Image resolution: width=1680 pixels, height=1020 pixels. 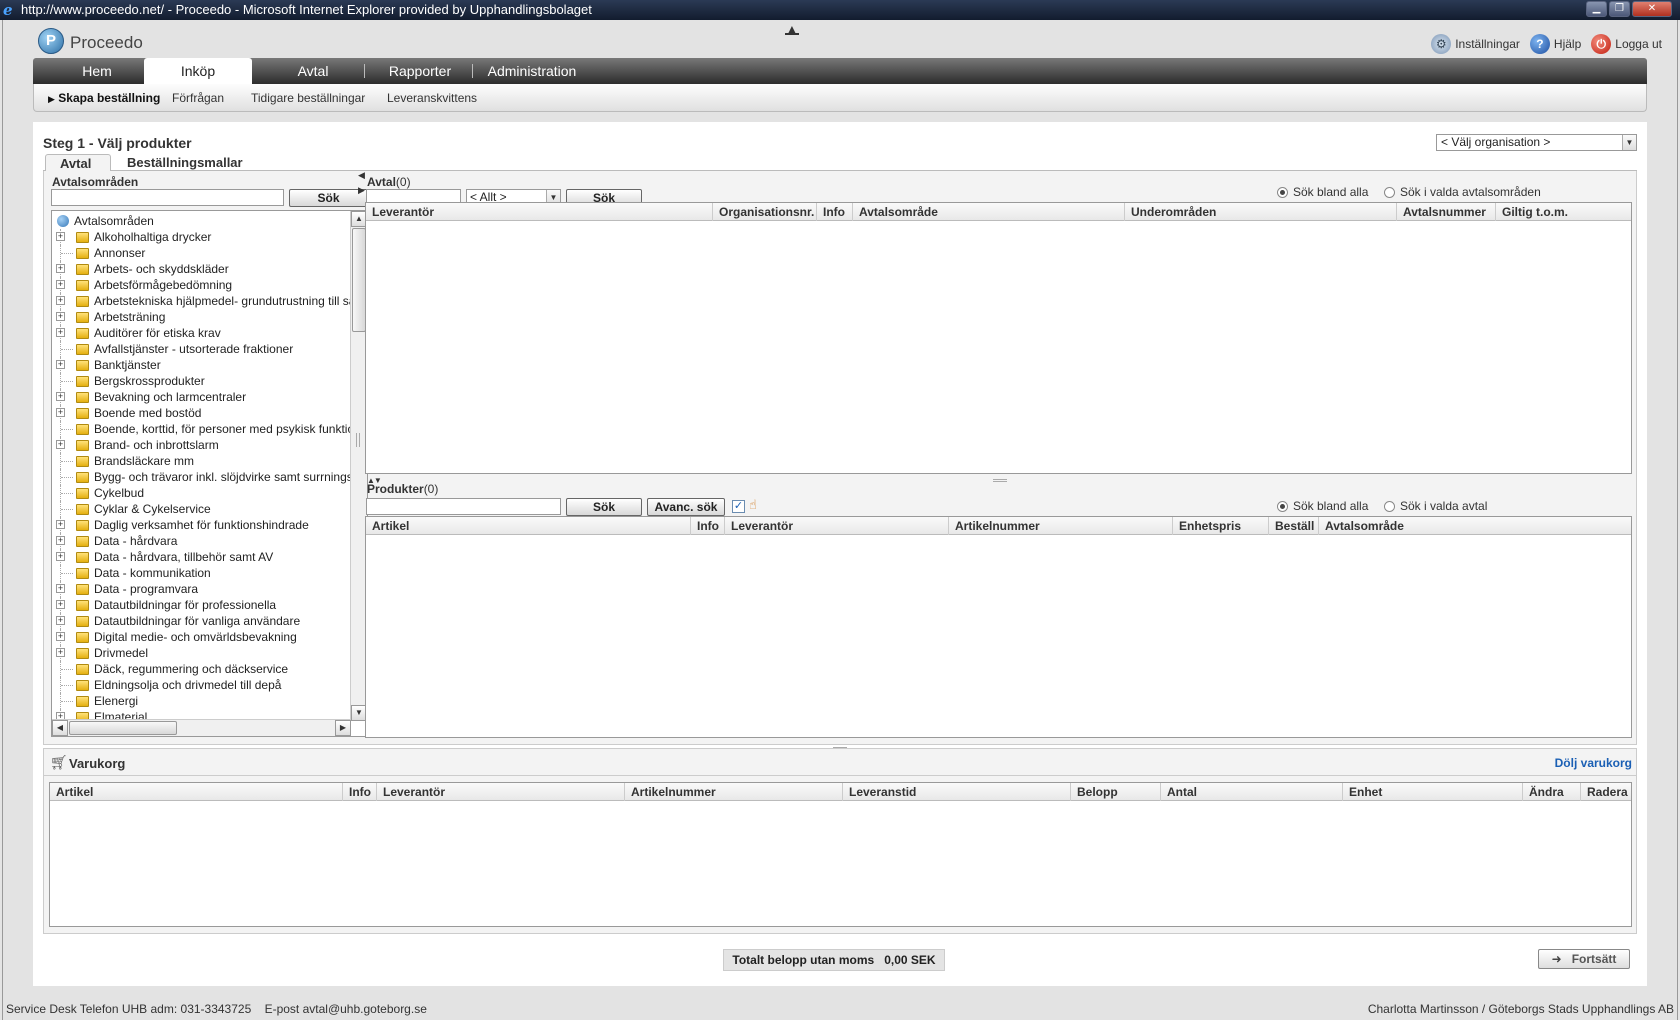 What do you see at coordinates (1552, 792) in the screenshot?
I see `col-andra: Ändra` at bounding box center [1552, 792].